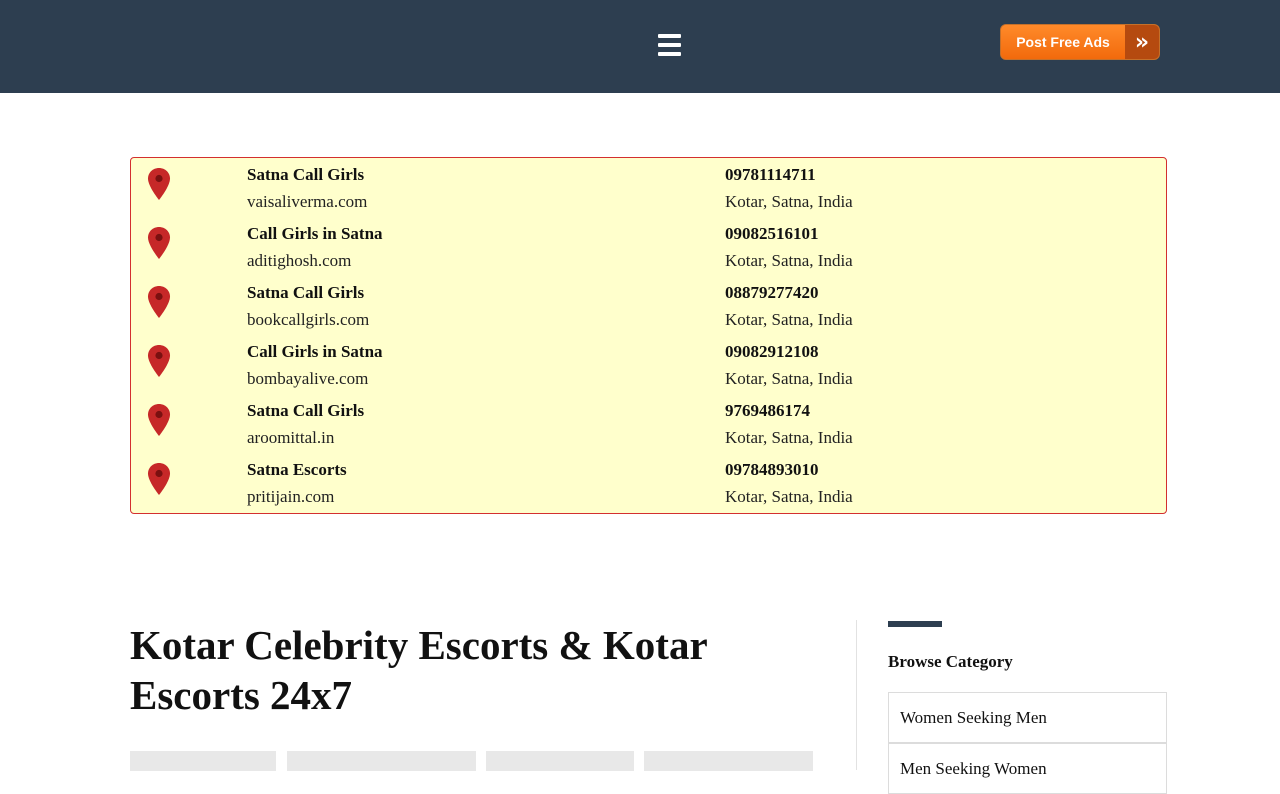  I want to click on post-free-ads-label: Post Free Ads, so click(1063, 42).